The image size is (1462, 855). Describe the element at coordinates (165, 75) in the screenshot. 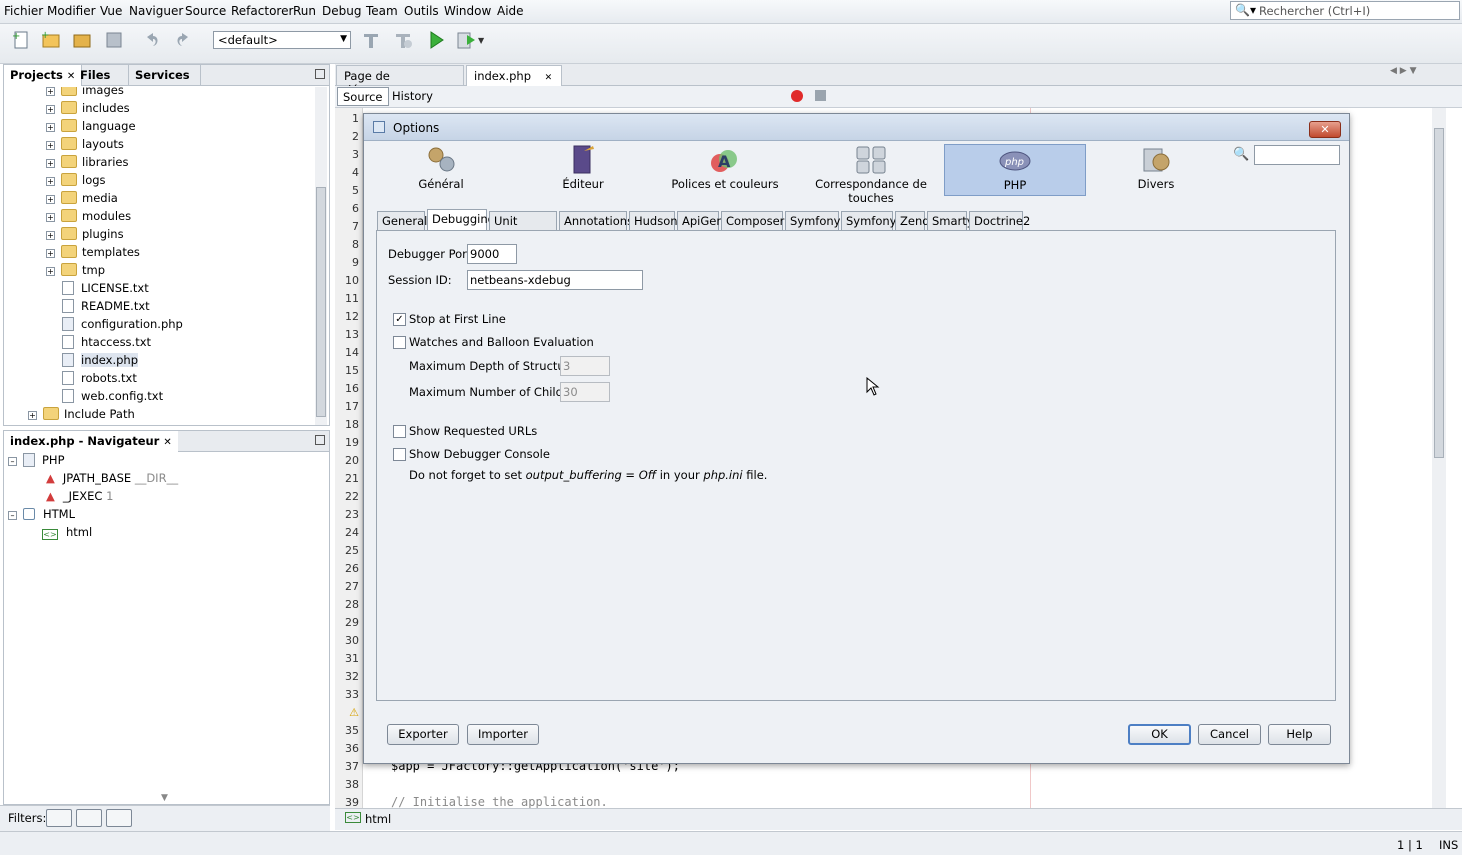

I see `tab-services: Services` at that location.